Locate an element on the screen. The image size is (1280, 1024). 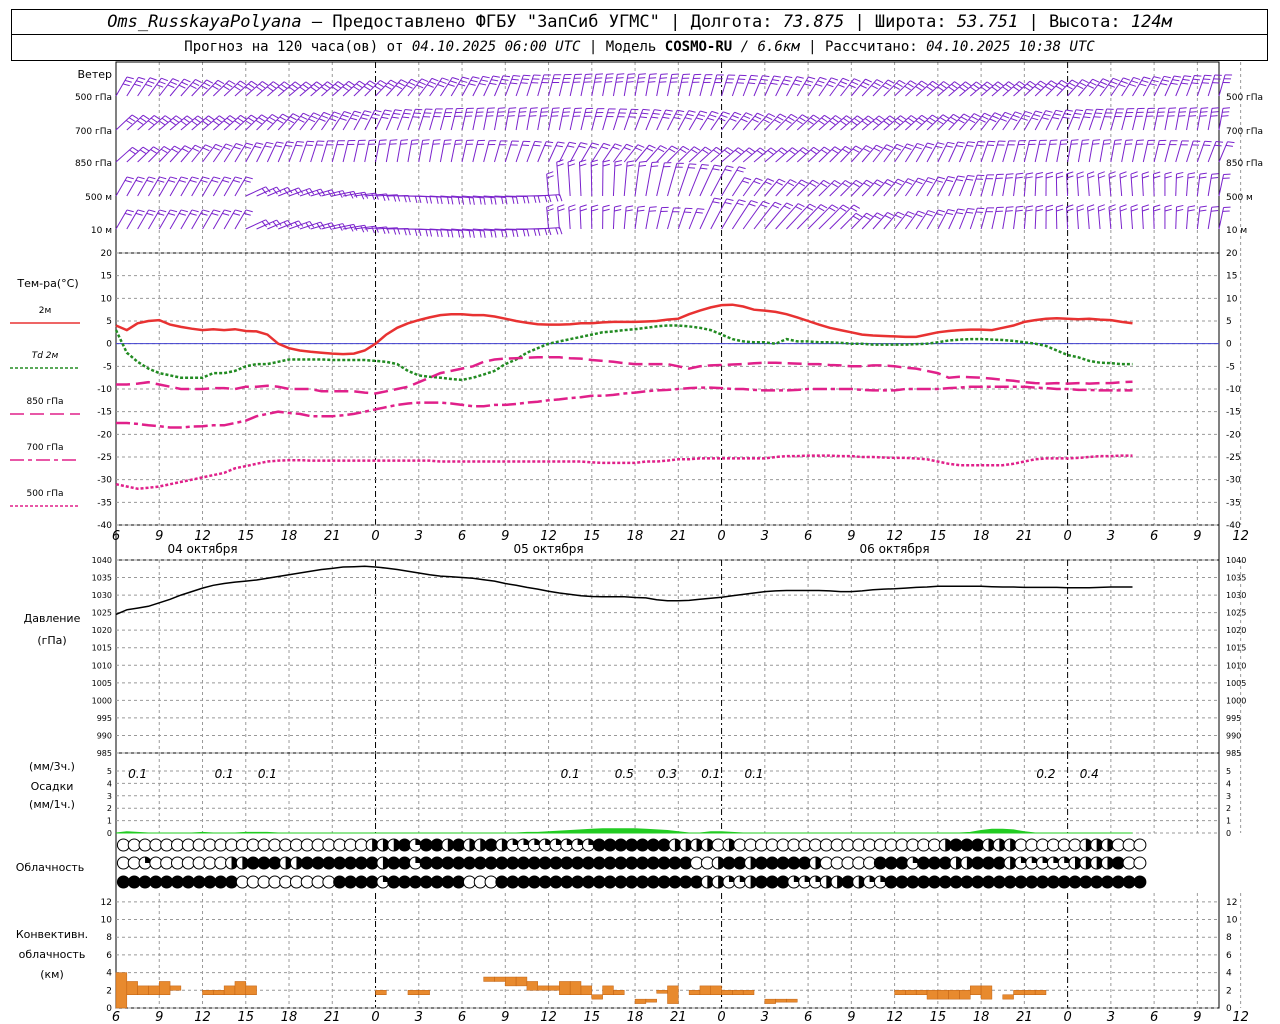
conv-tick: 2 is located at coordinates (109, 991).